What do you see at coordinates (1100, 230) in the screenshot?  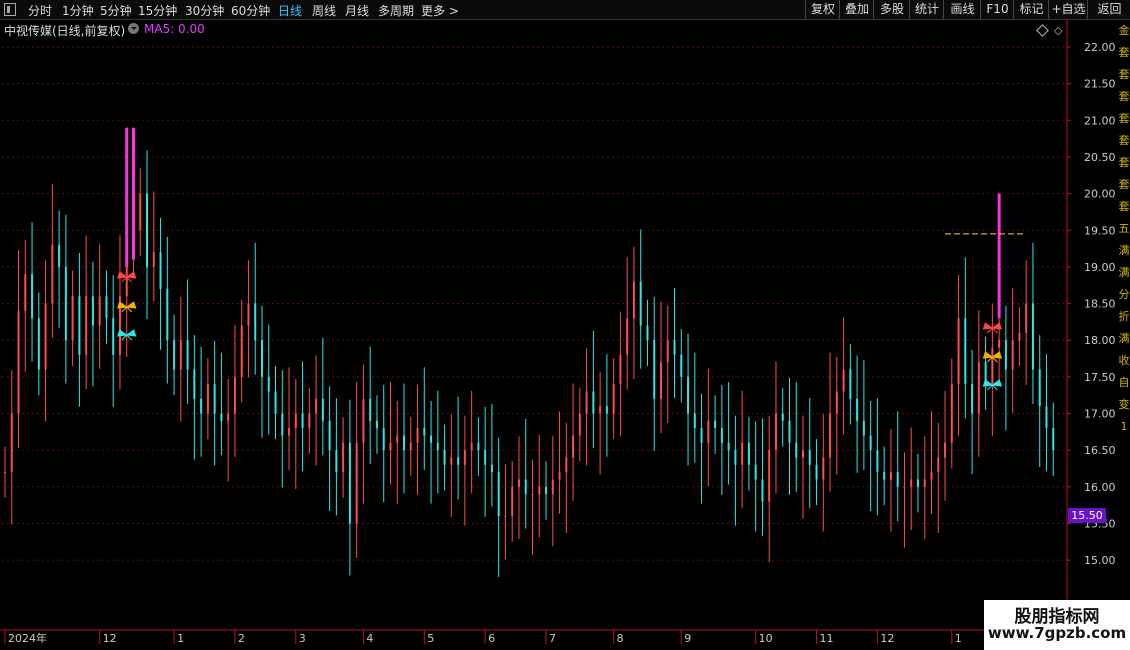 I see `y-tick-label: 19.50` at bounding box center [1100, 230].